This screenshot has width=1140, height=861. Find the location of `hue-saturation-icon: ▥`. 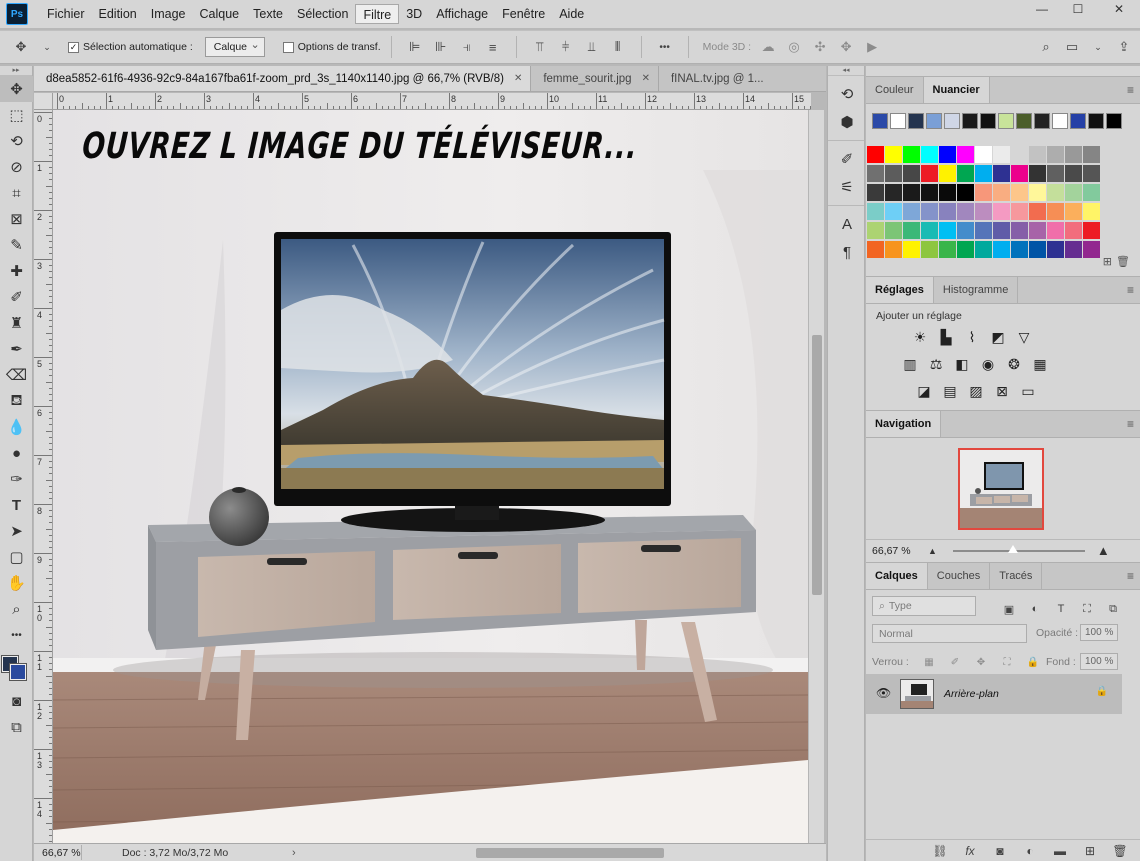

hue-saturation-icon: ▥ is located at coordinates (910, 364).